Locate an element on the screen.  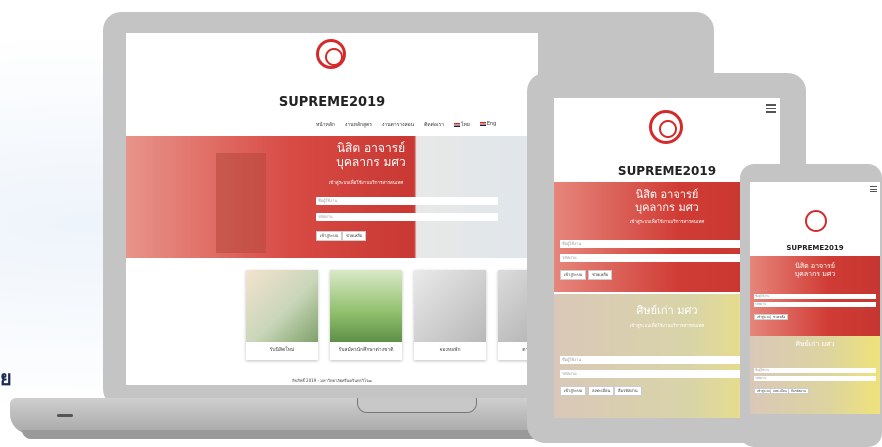
alumni-username-input: ชื่อผู้ใช้งาน is located at coordinates (815, 370).